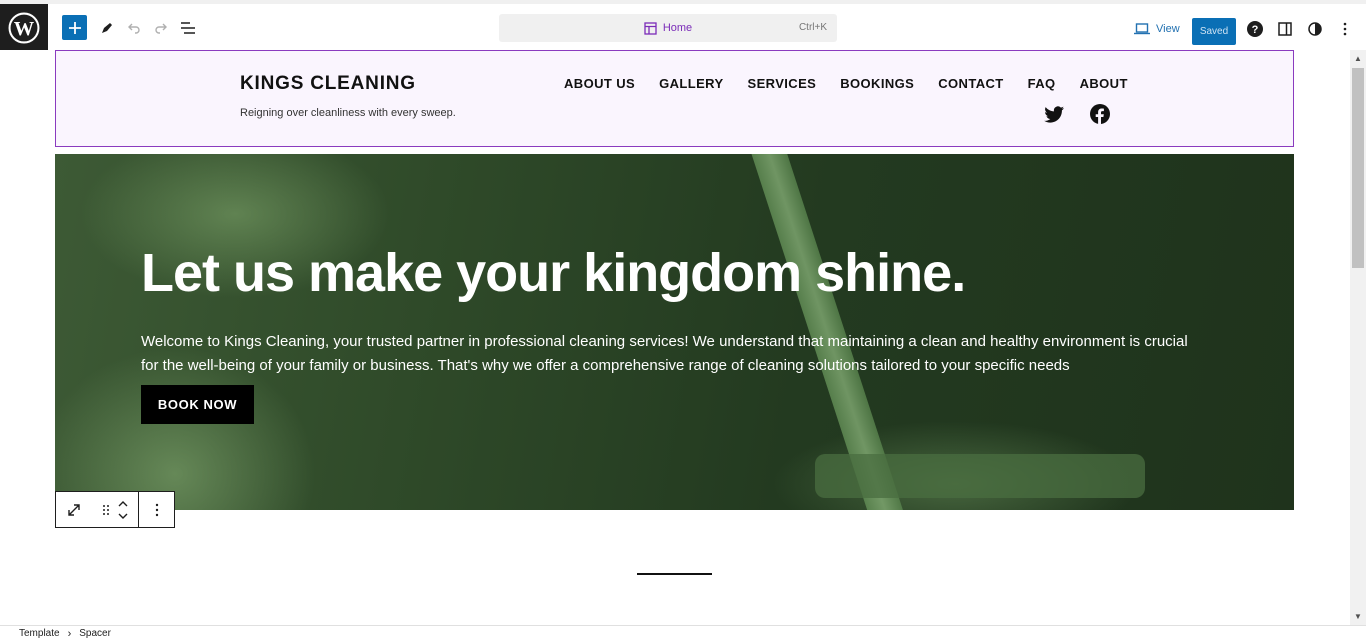 Image resolution: width=1366 pixels, height=641 pixels. What do you see at coordinates (691, 83) in the screenshot?
I see `nav-item-gallery: GALLERY` at bounding box center [691, 83].